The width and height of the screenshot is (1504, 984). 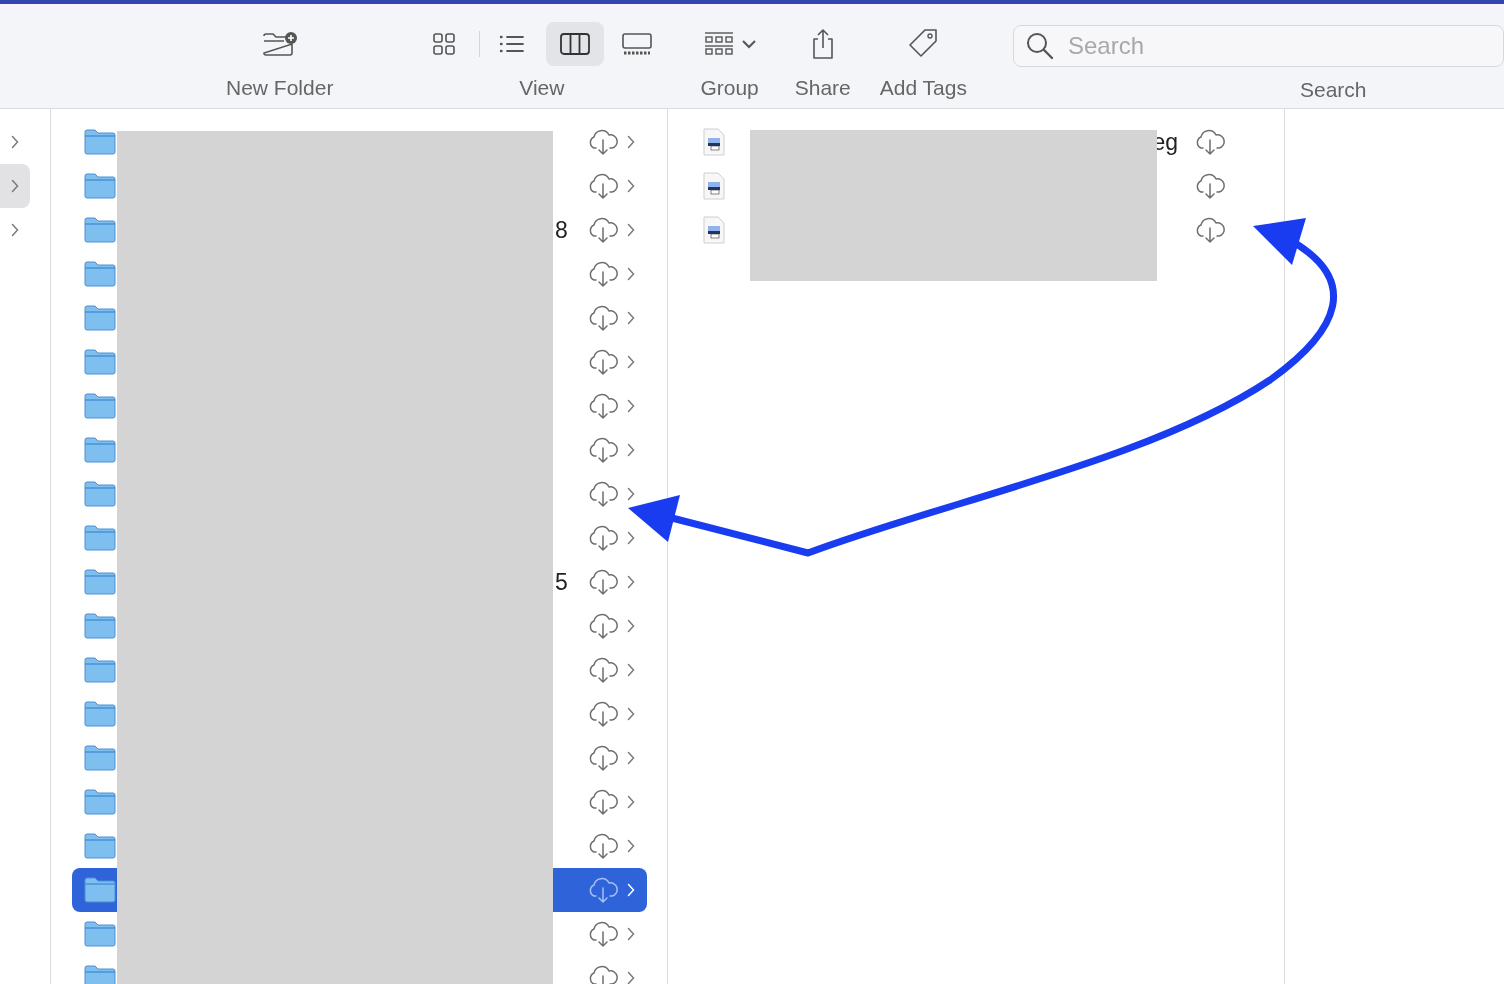 What do you see at coordinates (748, 44) in the screenshot?
I see `caret-icon` at bounding box center [748, 44].